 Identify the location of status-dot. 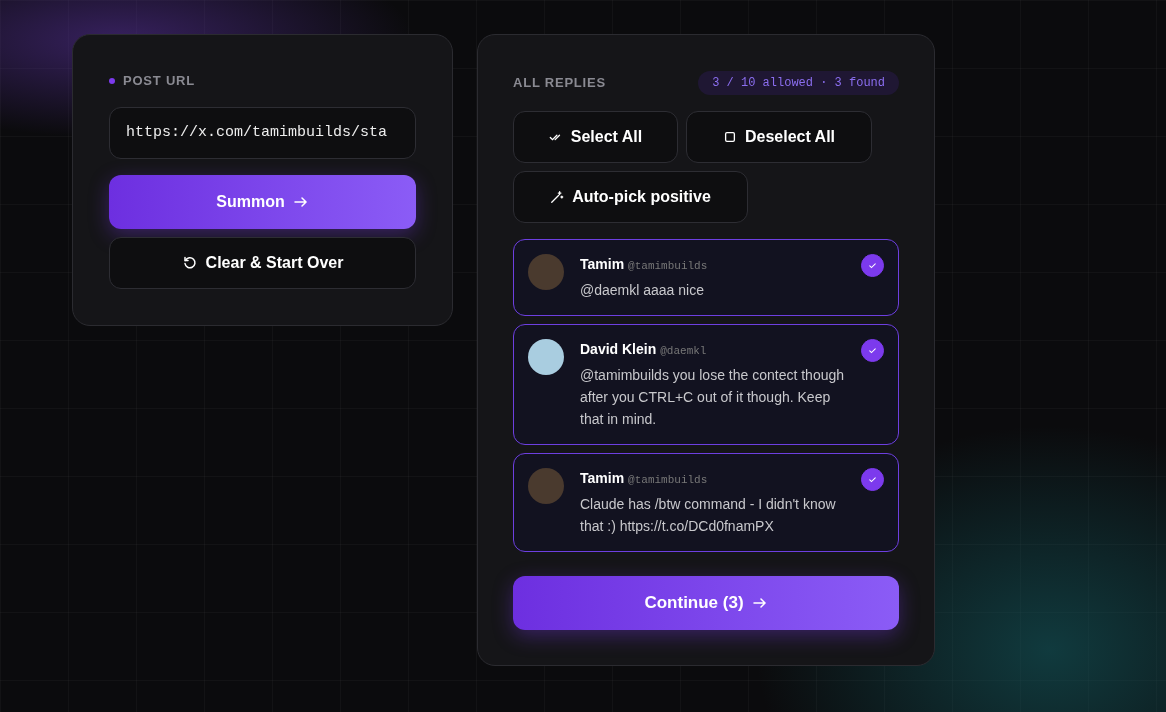
(112, 80).